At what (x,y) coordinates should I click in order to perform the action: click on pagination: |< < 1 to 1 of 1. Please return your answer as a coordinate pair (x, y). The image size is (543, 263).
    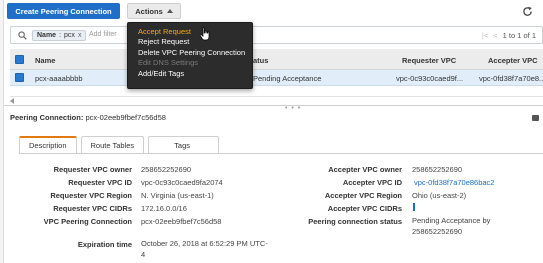
    Looking at the image, I should click on (509, 35).